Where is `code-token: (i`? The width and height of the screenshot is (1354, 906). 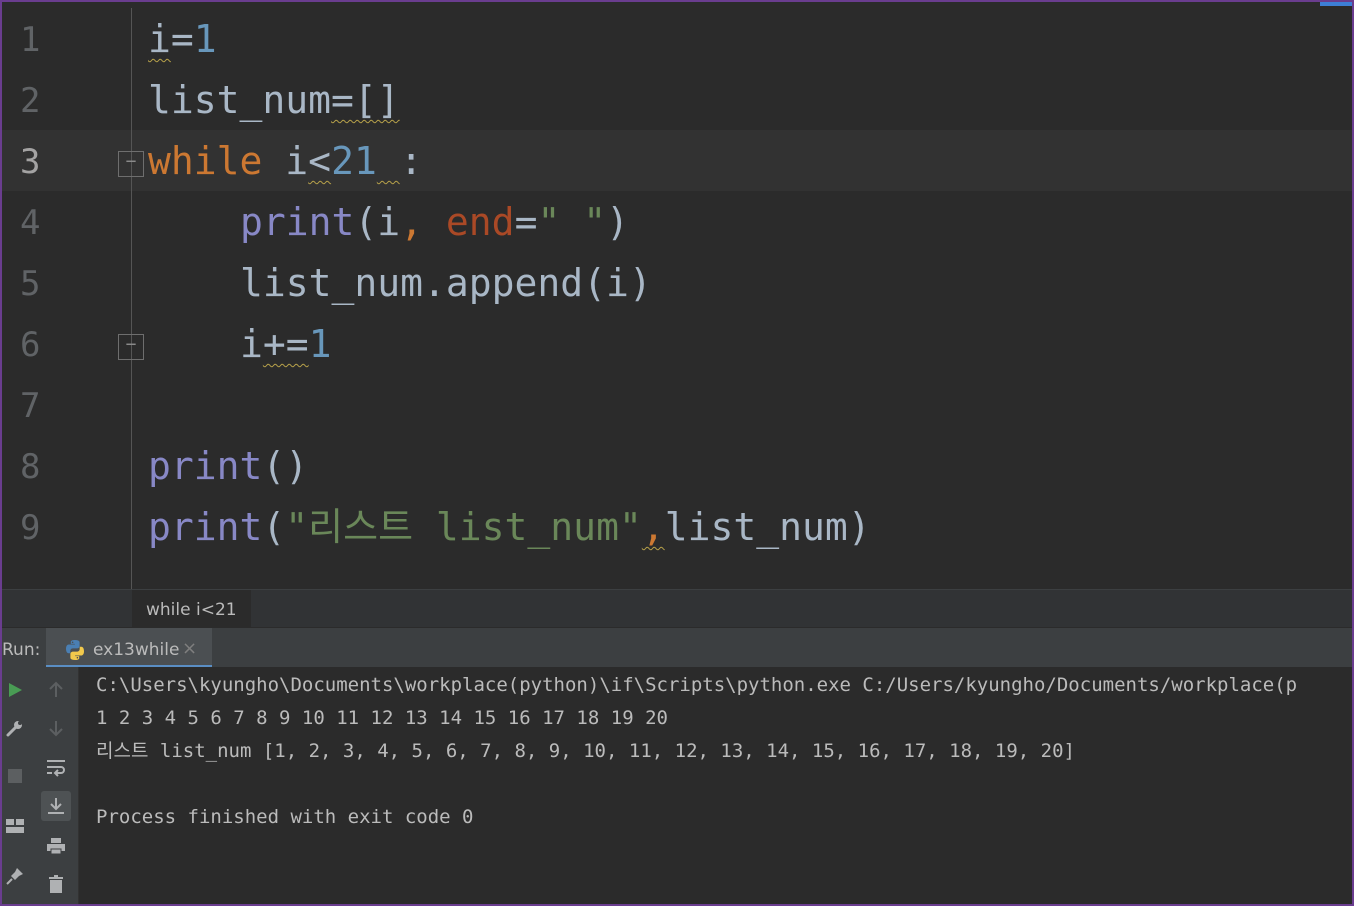 code-token: (i is located at coordinates (377, 222).